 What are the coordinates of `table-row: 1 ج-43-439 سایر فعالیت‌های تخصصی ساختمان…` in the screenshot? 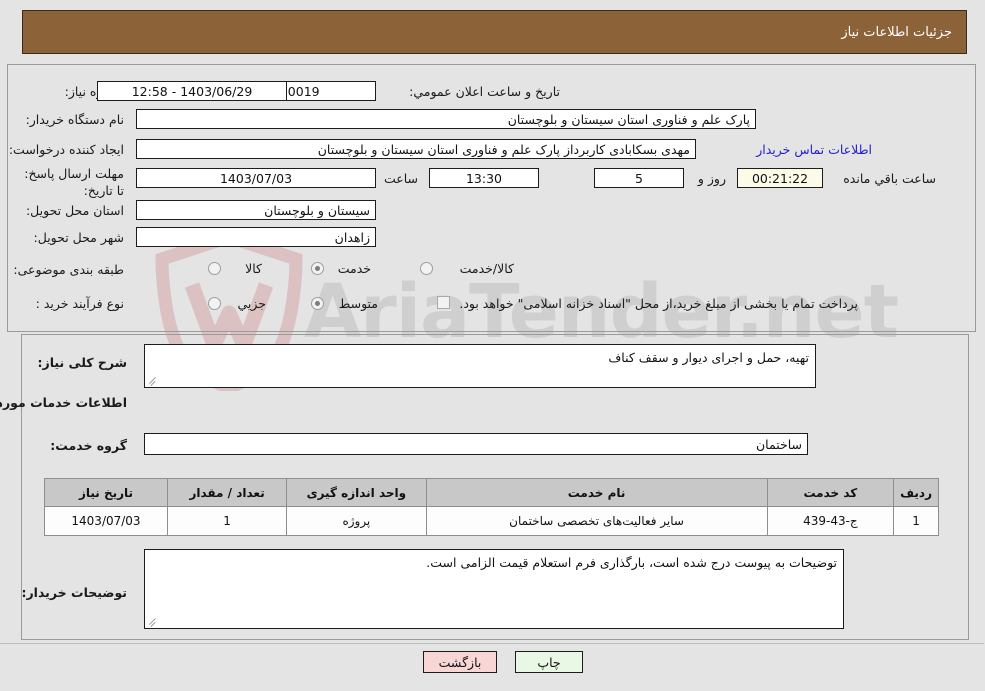 It's located at (492, 521).